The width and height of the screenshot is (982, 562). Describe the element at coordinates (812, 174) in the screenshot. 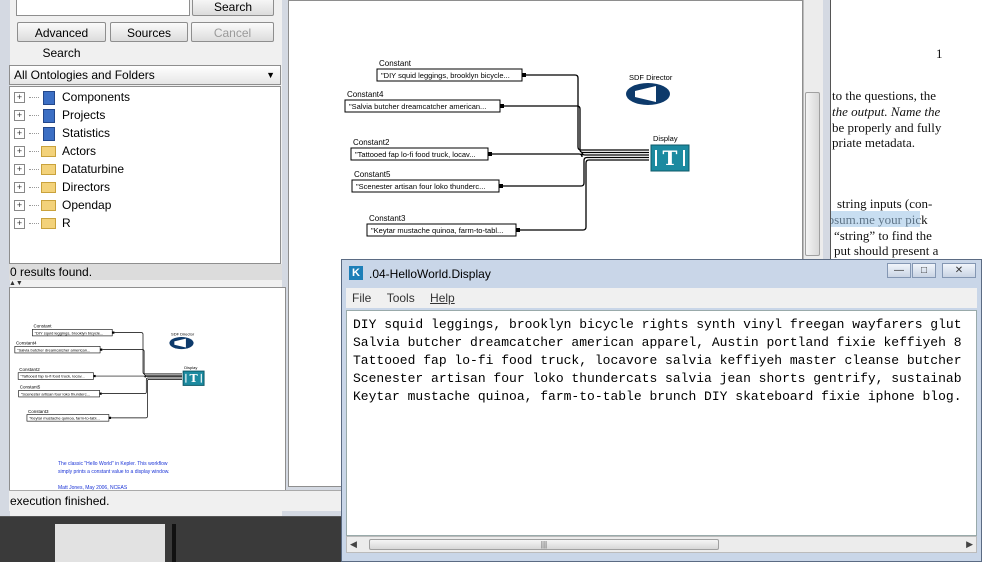

I see `canvas-scroll-thumb` at that location.